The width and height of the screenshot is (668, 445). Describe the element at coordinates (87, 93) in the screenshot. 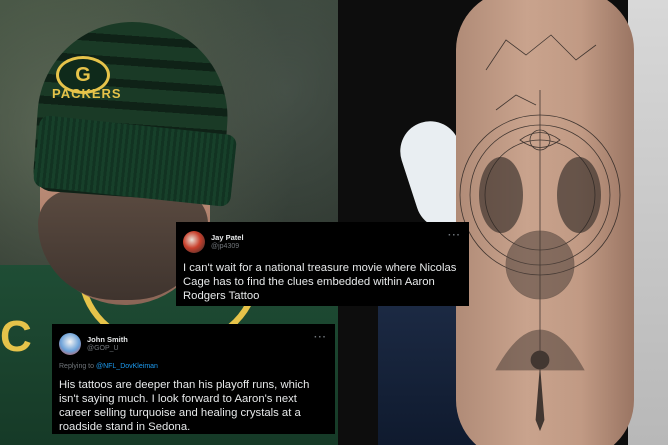

I see `packers-wordmark: PACKERS` at that location.